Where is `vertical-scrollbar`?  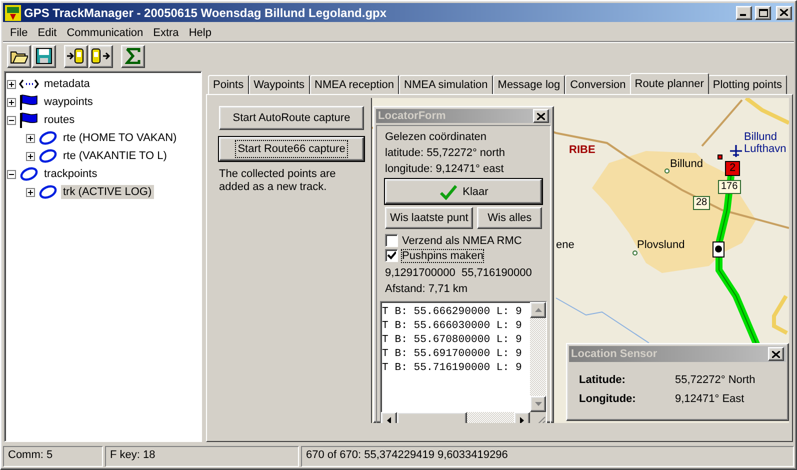
vertical-scrollbar is located at coordinates (538, 357).